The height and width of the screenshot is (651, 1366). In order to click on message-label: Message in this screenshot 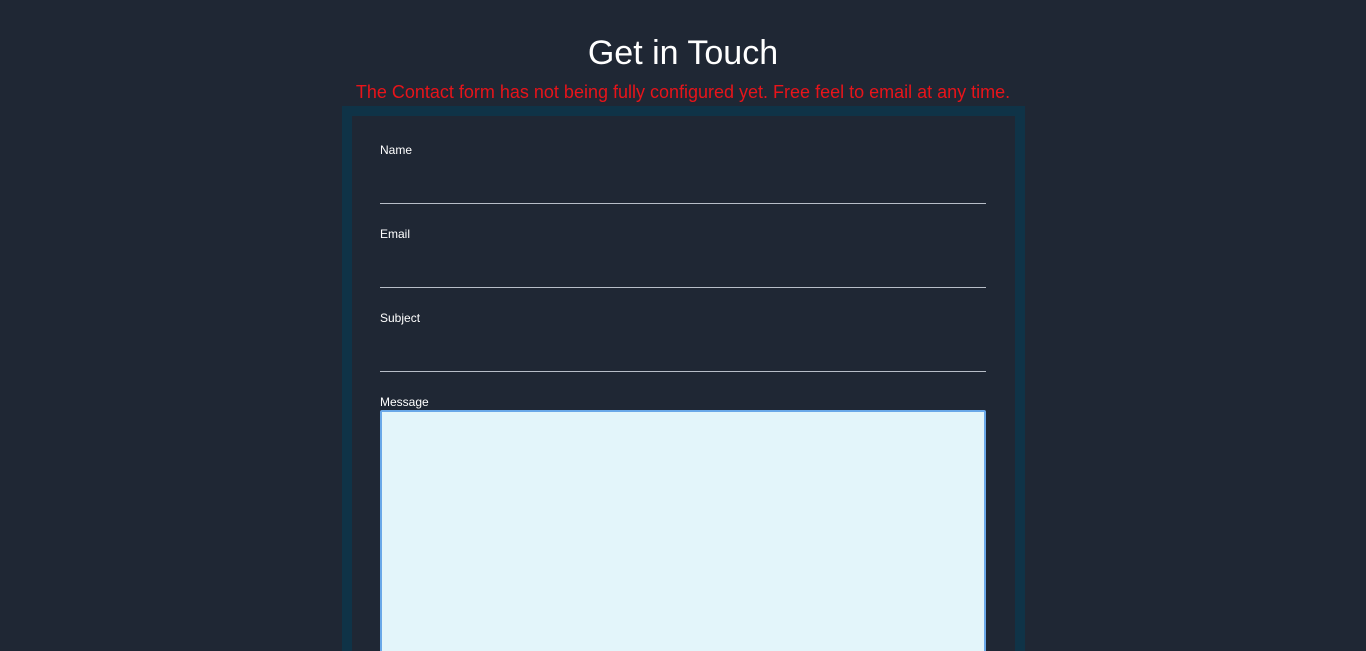, I will do `click(404, 402)`.